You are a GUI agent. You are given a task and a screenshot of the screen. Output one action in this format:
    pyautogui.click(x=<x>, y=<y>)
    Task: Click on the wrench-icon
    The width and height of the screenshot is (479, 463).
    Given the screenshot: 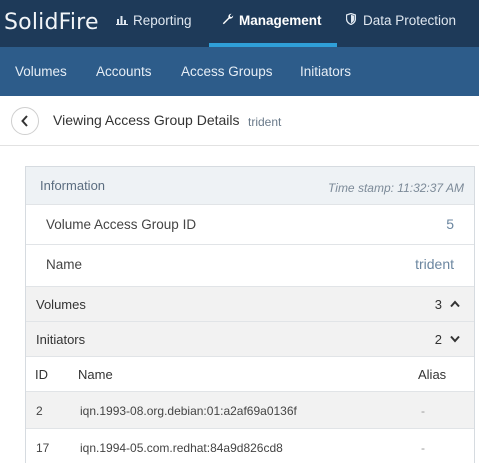 What is the action you would take?
    pyautogui.click(x=228, y=21)
    